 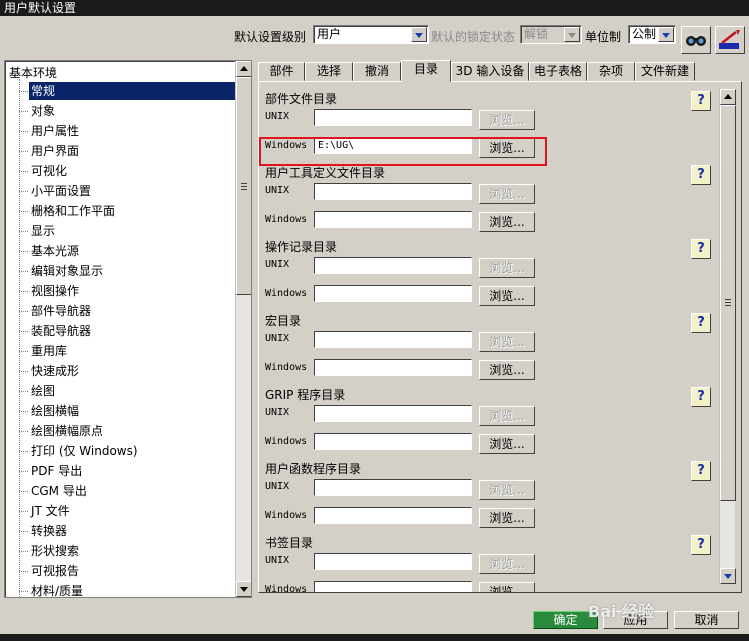 I want to click on tree-item: 绘图横幅原点, so click(x=66, y=431).